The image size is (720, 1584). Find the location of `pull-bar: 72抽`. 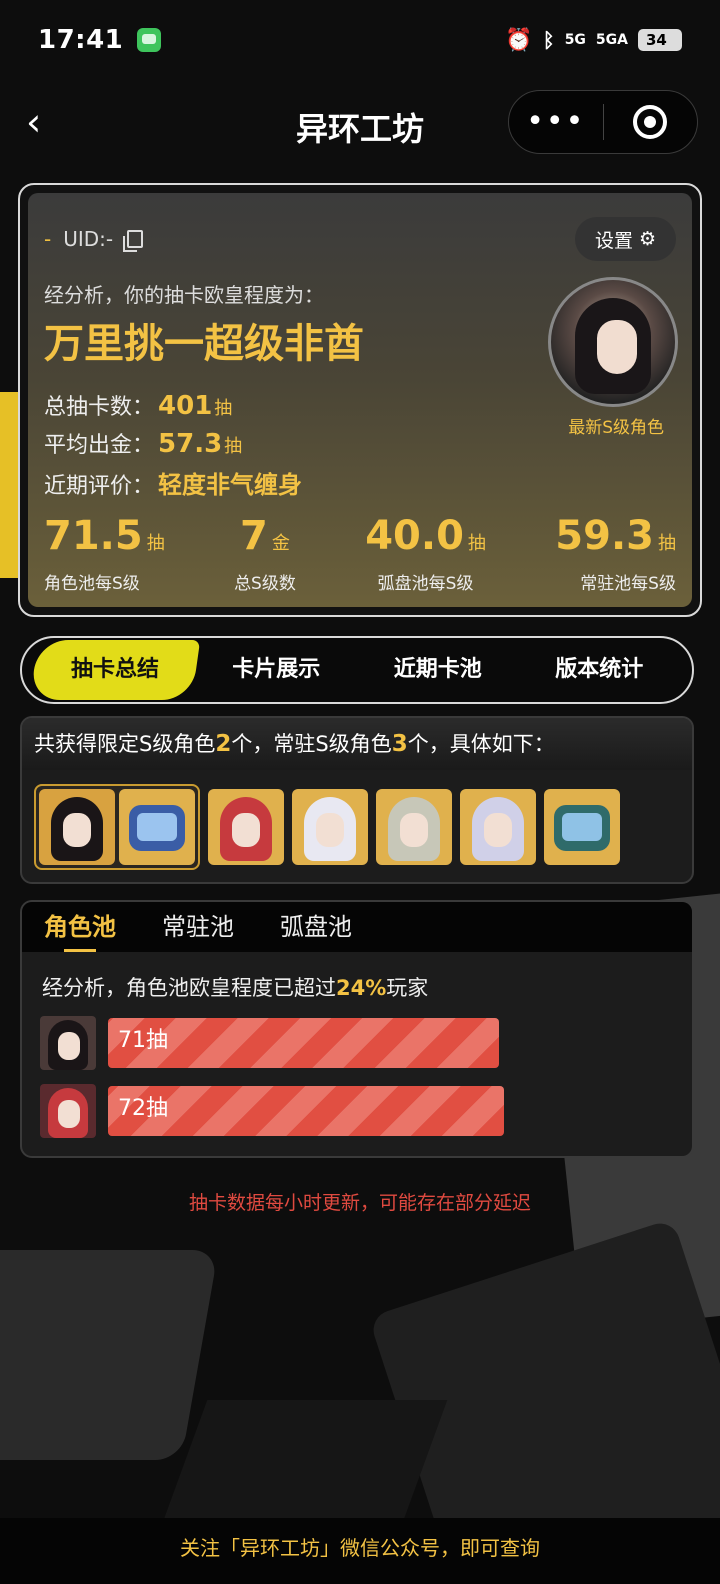

pull-bar: 72抽 is located at coordinates (306, 1111).